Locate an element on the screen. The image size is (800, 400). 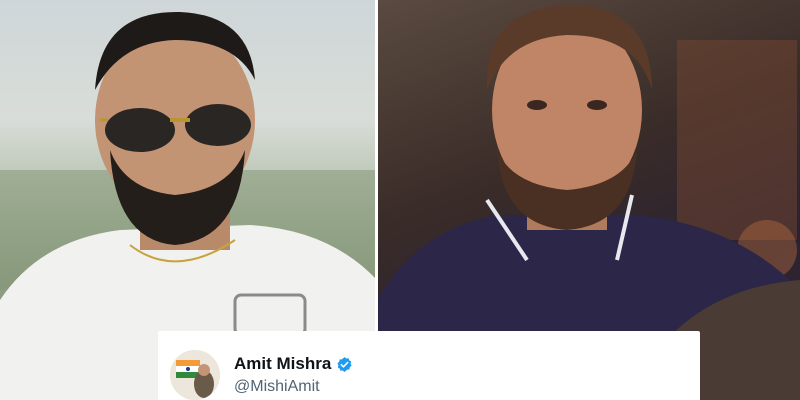
profile-avatar is located at coordinates (195, 375).